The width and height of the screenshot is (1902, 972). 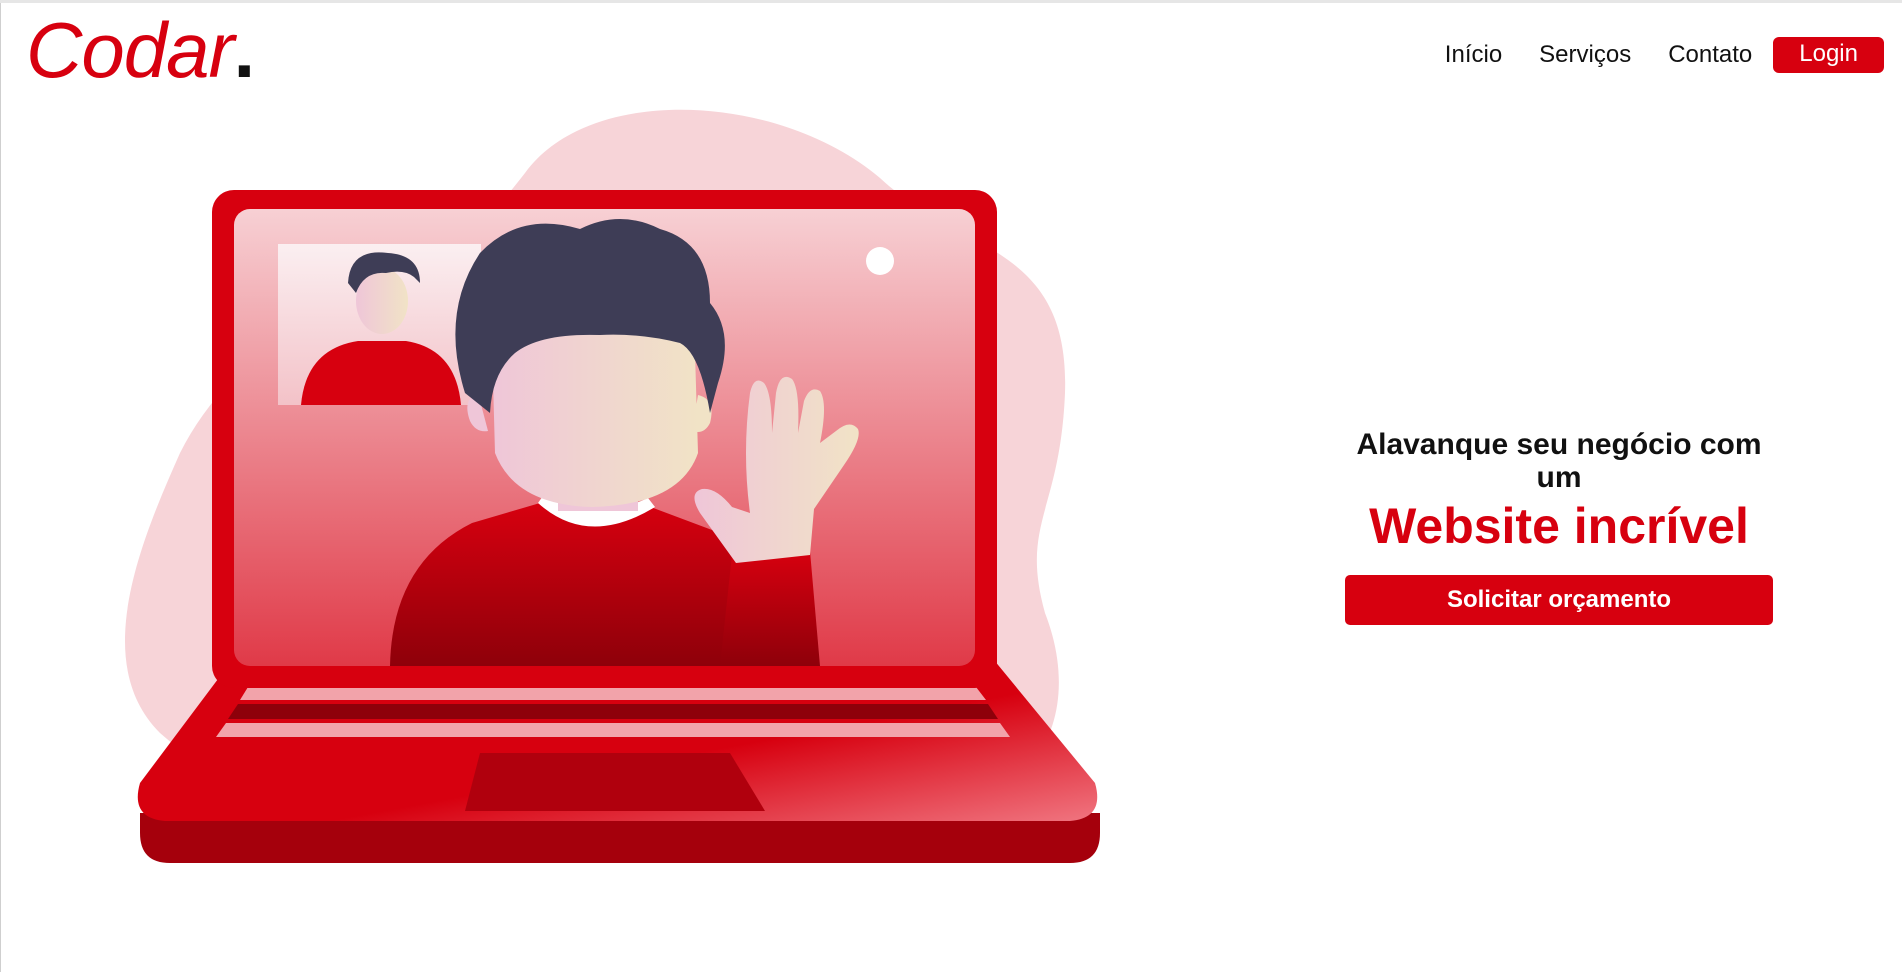 What do you see at coordinates (1710, 55) in the screenshot?
I see `nav-link-contato: Contato` at bounding box center [1710, 55].